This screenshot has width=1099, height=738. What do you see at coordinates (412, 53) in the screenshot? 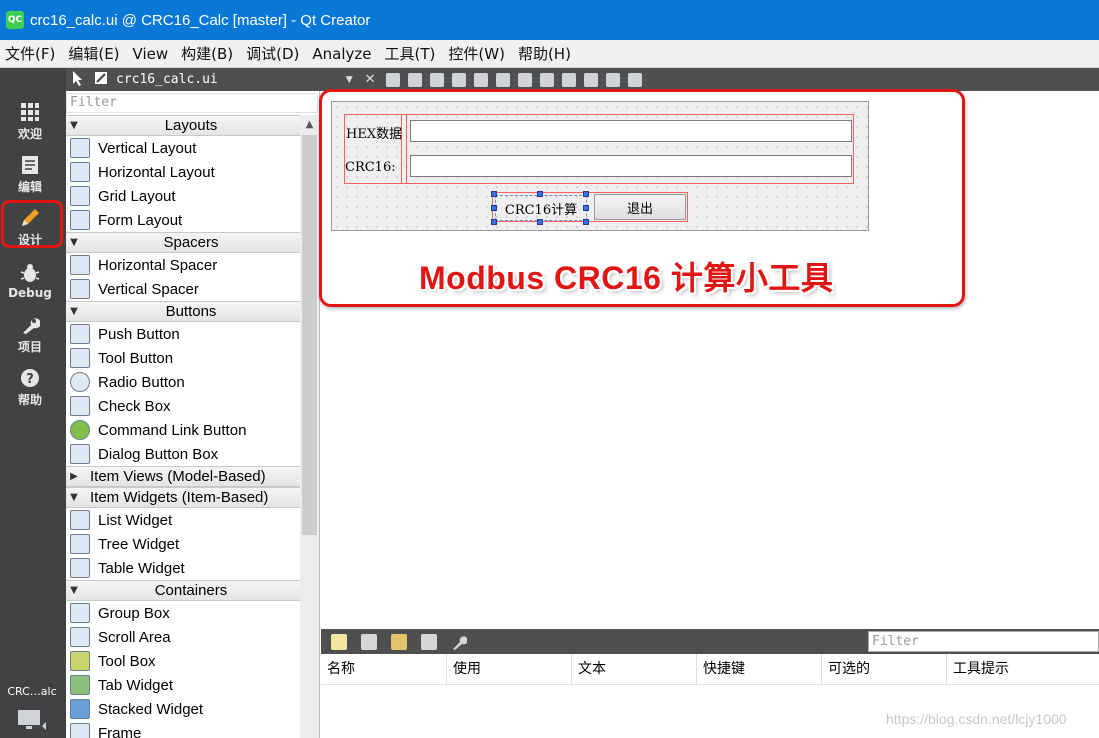
I see `menu-tools: 工具(T)` at bounding box center [412, 53].